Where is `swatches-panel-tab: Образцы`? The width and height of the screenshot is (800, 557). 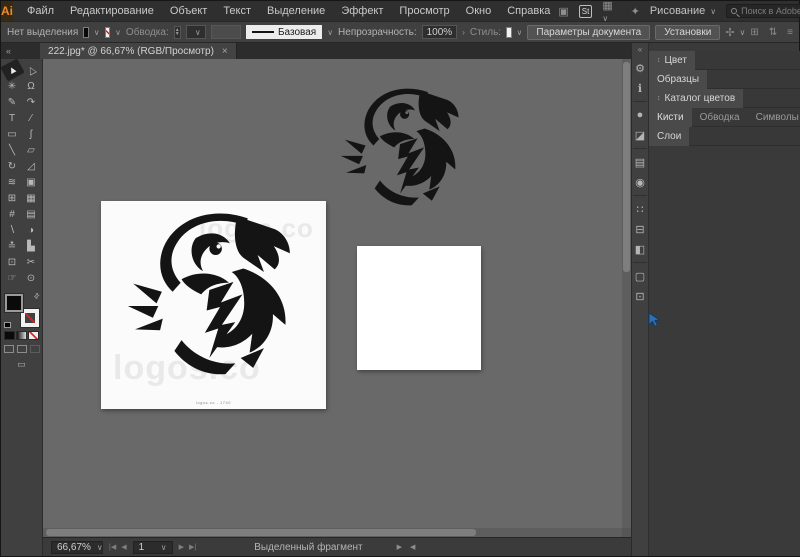 swatches-panel-tab: Образцы is located at coordinates (678, 79).